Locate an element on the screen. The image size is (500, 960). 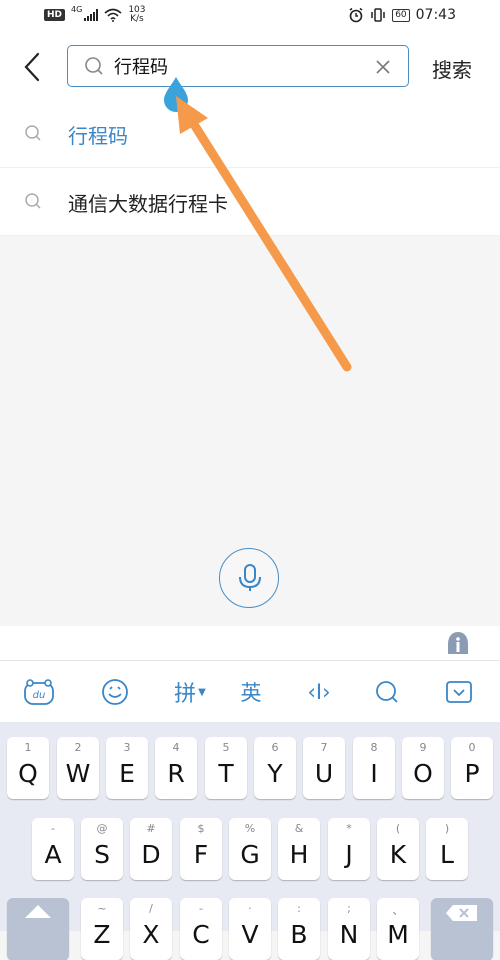
key-y: 6Y is located at coordinates (275, 768).